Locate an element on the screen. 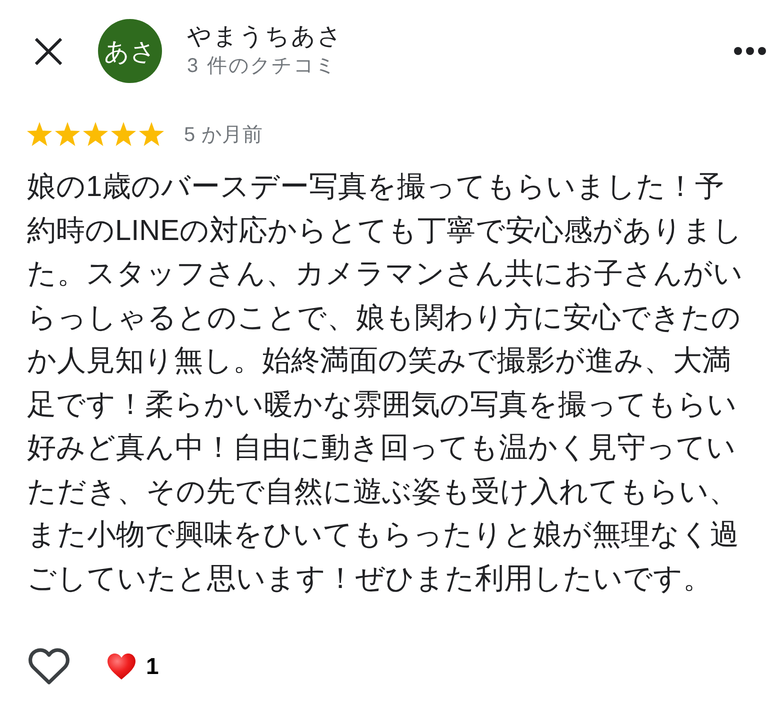  more-icon is located at coordinates (750, 51).